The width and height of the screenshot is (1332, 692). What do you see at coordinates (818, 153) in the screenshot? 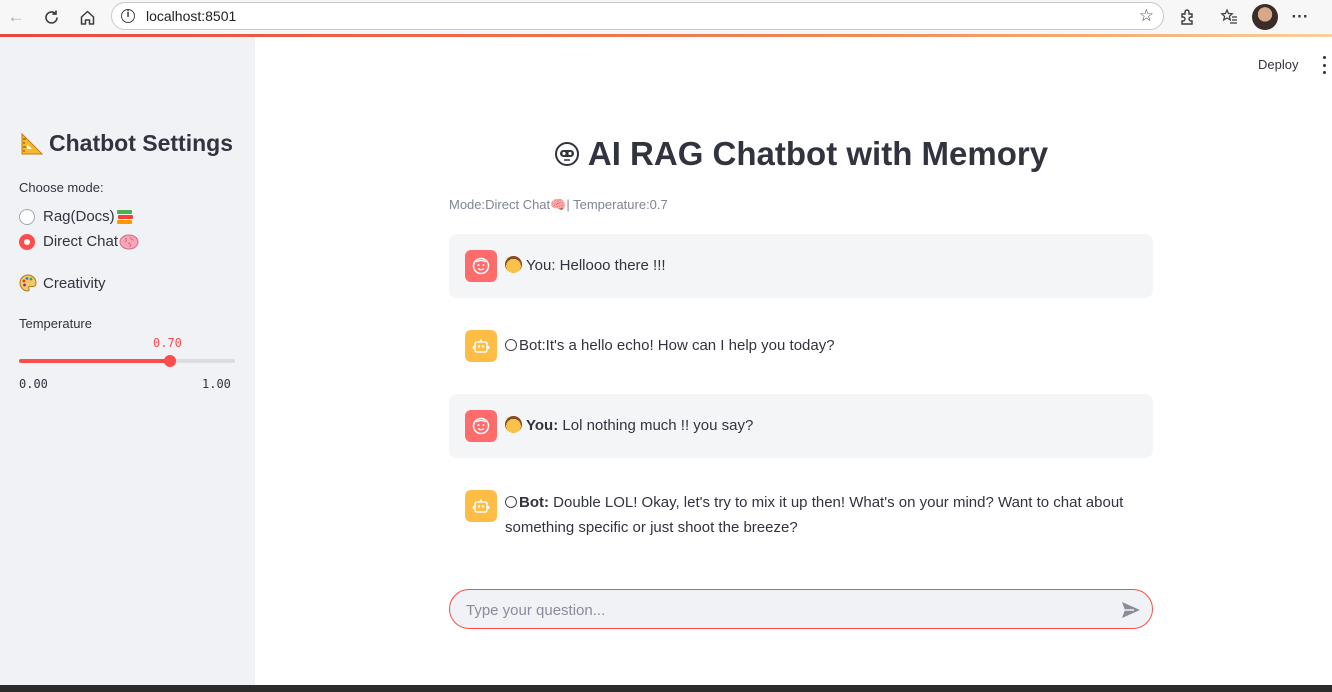
I see `page-title-text: AI RAG Chatbot with Memory` at bounding box center [818, 153].